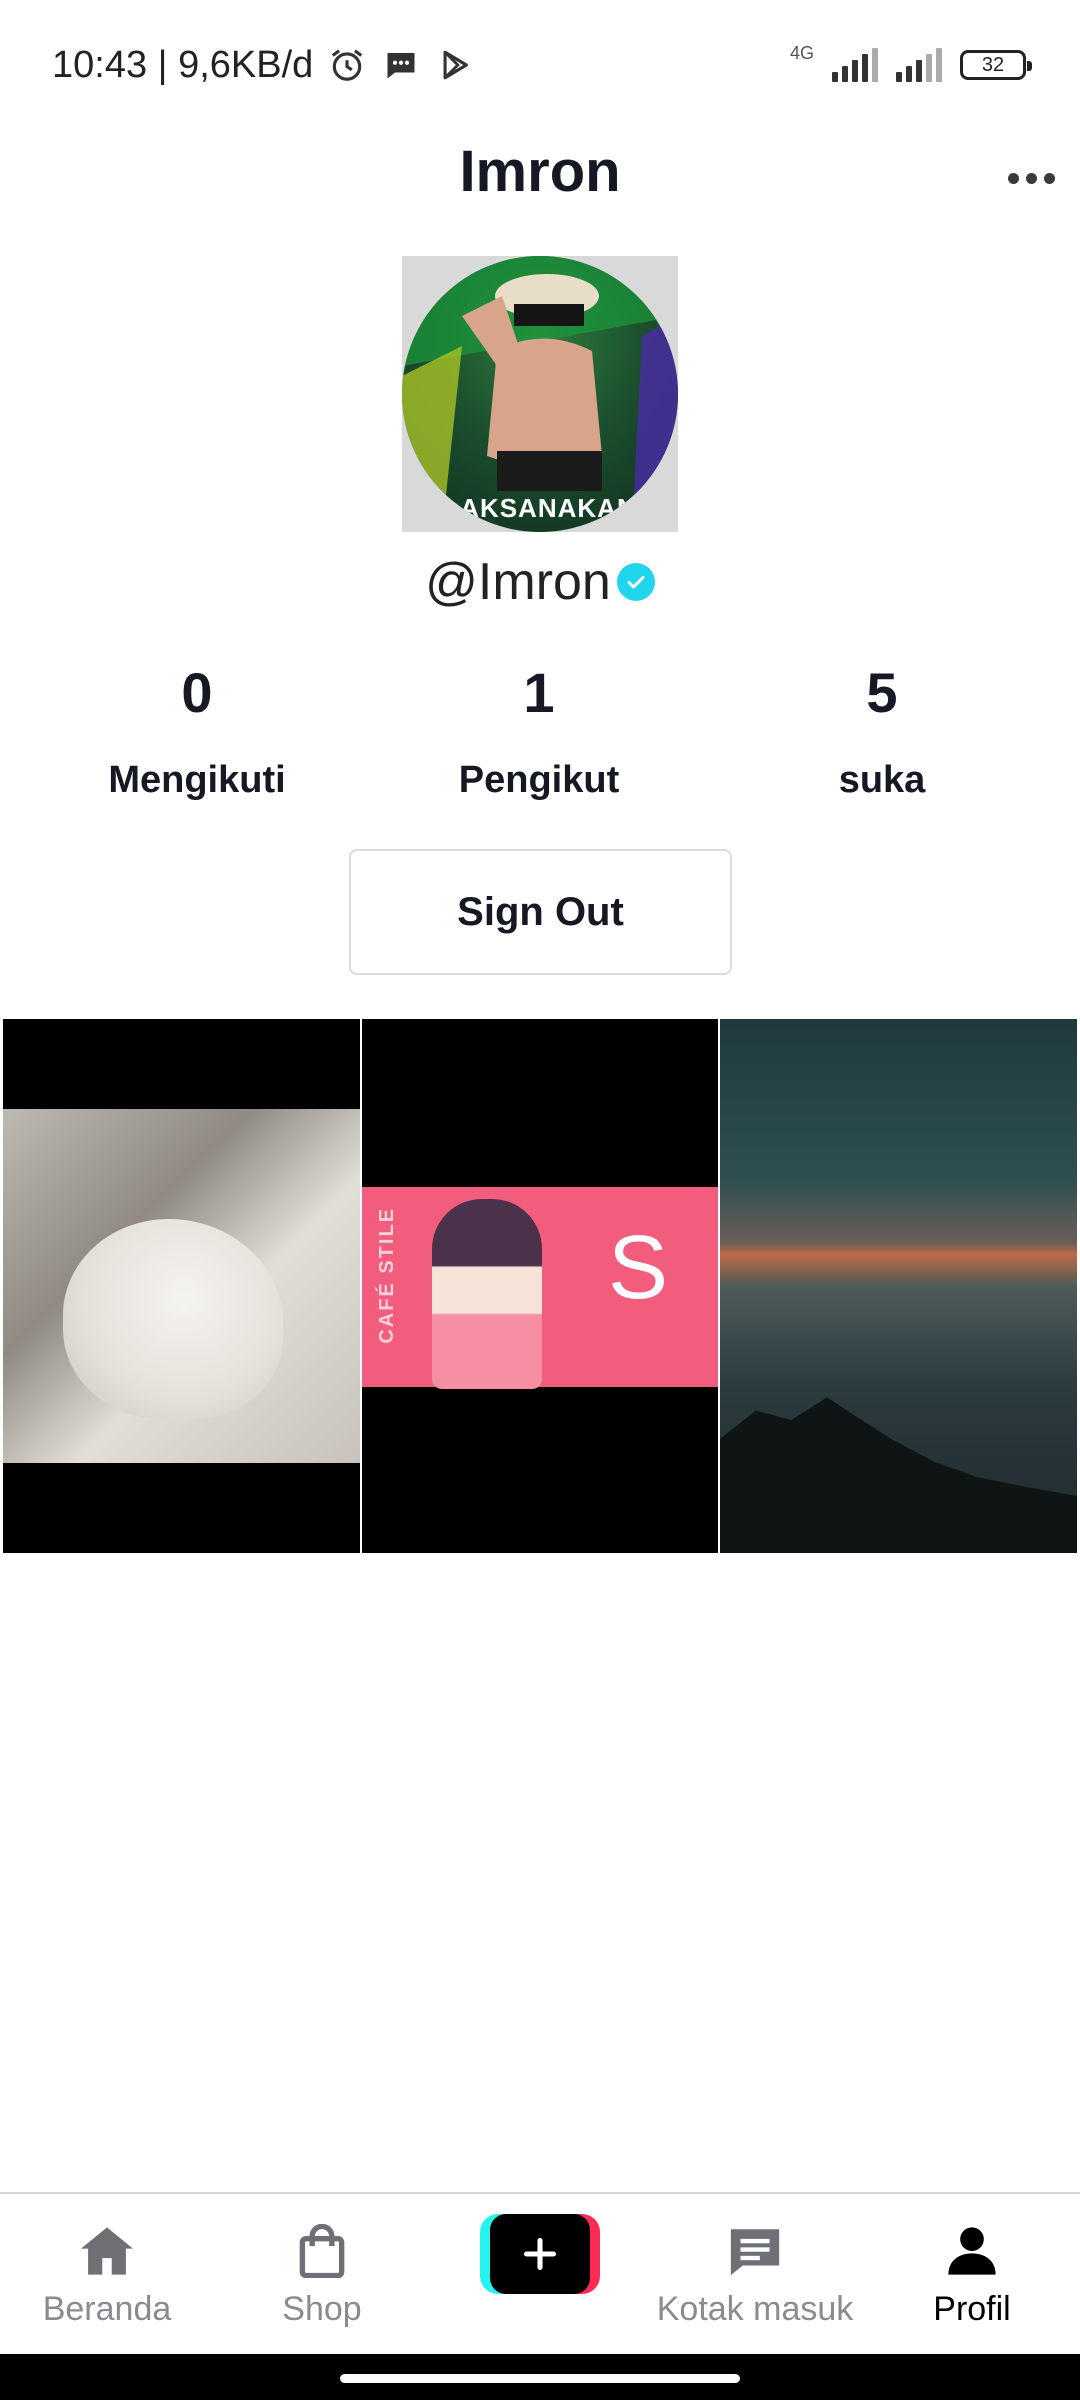 This screenshot has width=1080, height=2400. I want to click on stat-following-value: 0, so click(197, 692).